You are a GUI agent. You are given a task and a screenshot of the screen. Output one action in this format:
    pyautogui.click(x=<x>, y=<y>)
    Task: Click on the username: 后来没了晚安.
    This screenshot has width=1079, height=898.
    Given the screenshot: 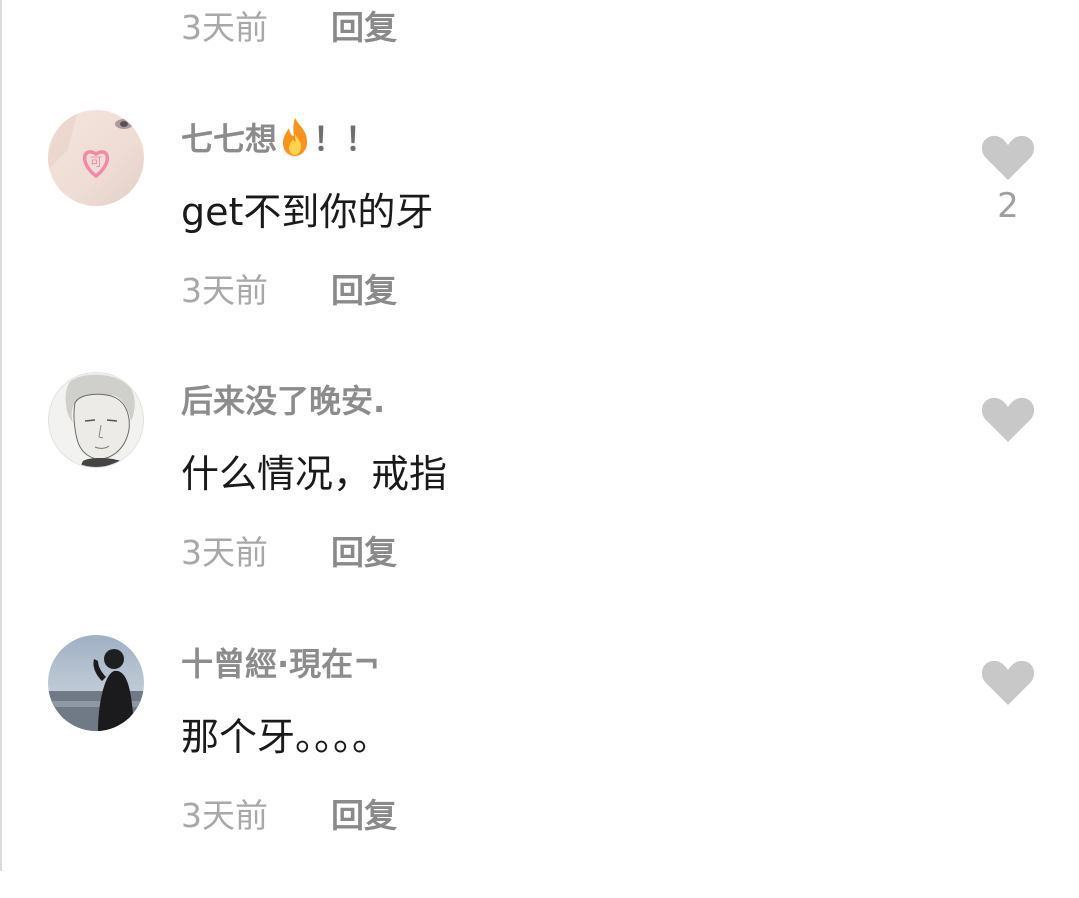 What is the action you would take?
    pyautogui.click(x=283, y=399)
    